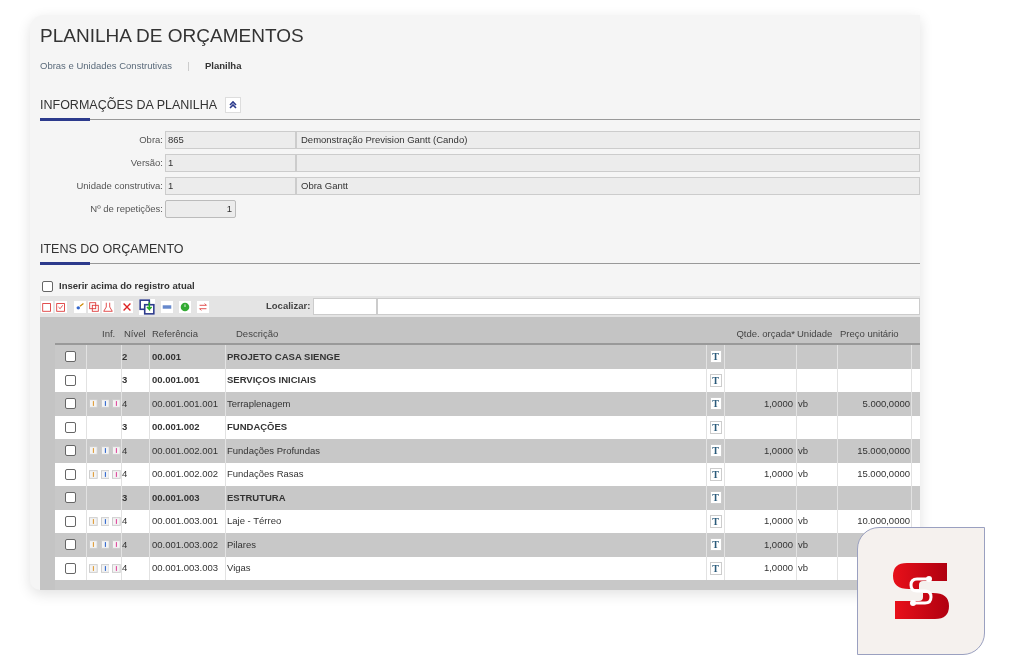 The image size is (1024, 666). Describe the element at coordinates (175, 333) in the screenshot. I see `column-header: Referência` at that location.